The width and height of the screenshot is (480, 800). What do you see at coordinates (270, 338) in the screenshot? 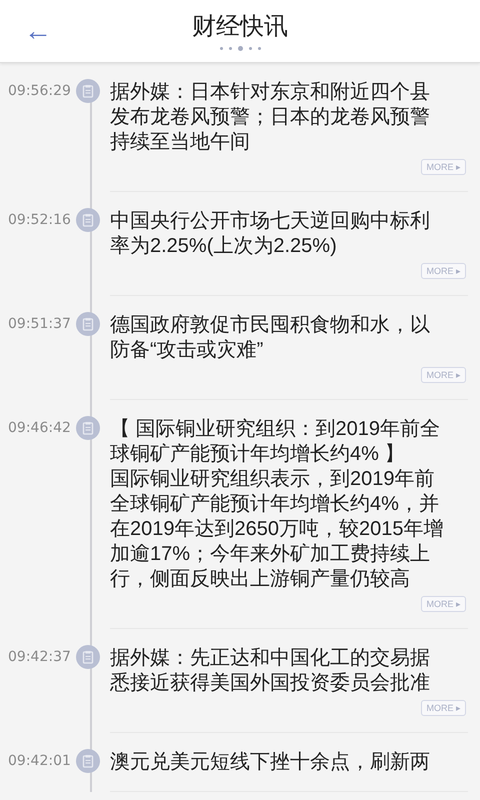
I see `news-text: 德国政府敦促市民囤积食物和水，以防备“攻击或灾难”` at bounding box center [270, 338].